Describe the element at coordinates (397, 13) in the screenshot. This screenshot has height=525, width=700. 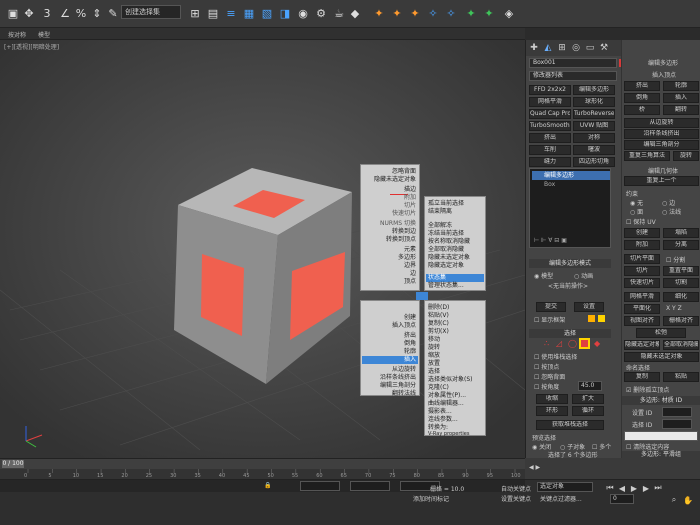
I see `tool-orange-2-icon: ✦` at that location.